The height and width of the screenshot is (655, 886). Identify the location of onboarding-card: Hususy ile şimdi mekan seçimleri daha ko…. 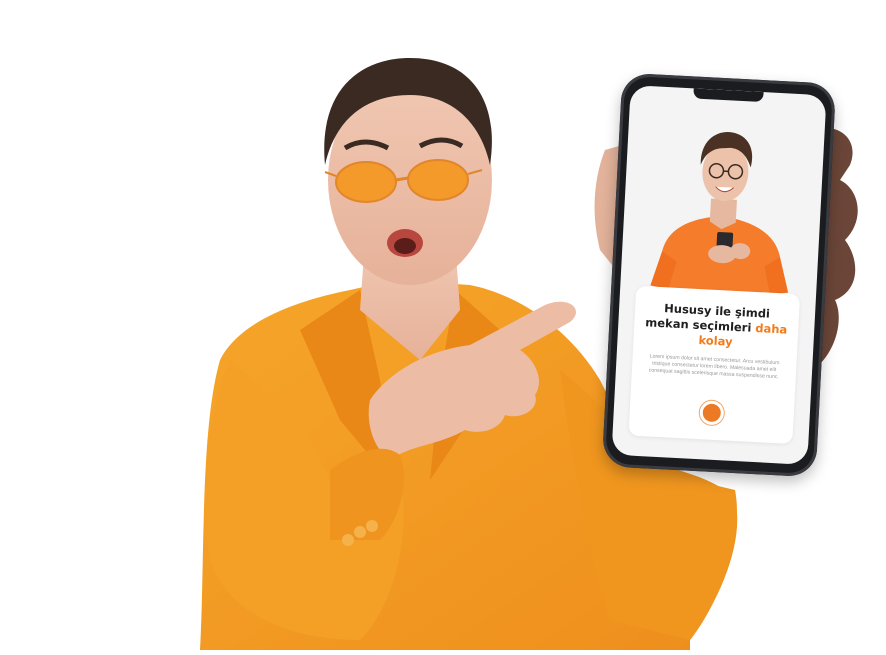
(714, 365).